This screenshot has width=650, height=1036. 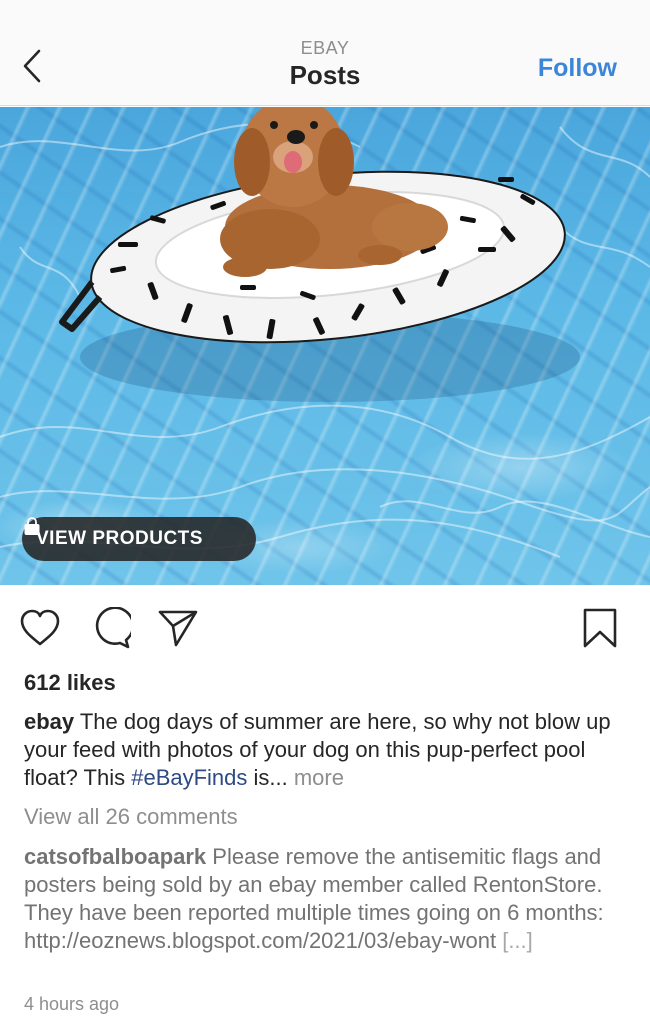 What do you see at coordinates (115, 856) in the screenshot?
I see `comment-username: catsofbalboapark` at bounding box center [115, 856].